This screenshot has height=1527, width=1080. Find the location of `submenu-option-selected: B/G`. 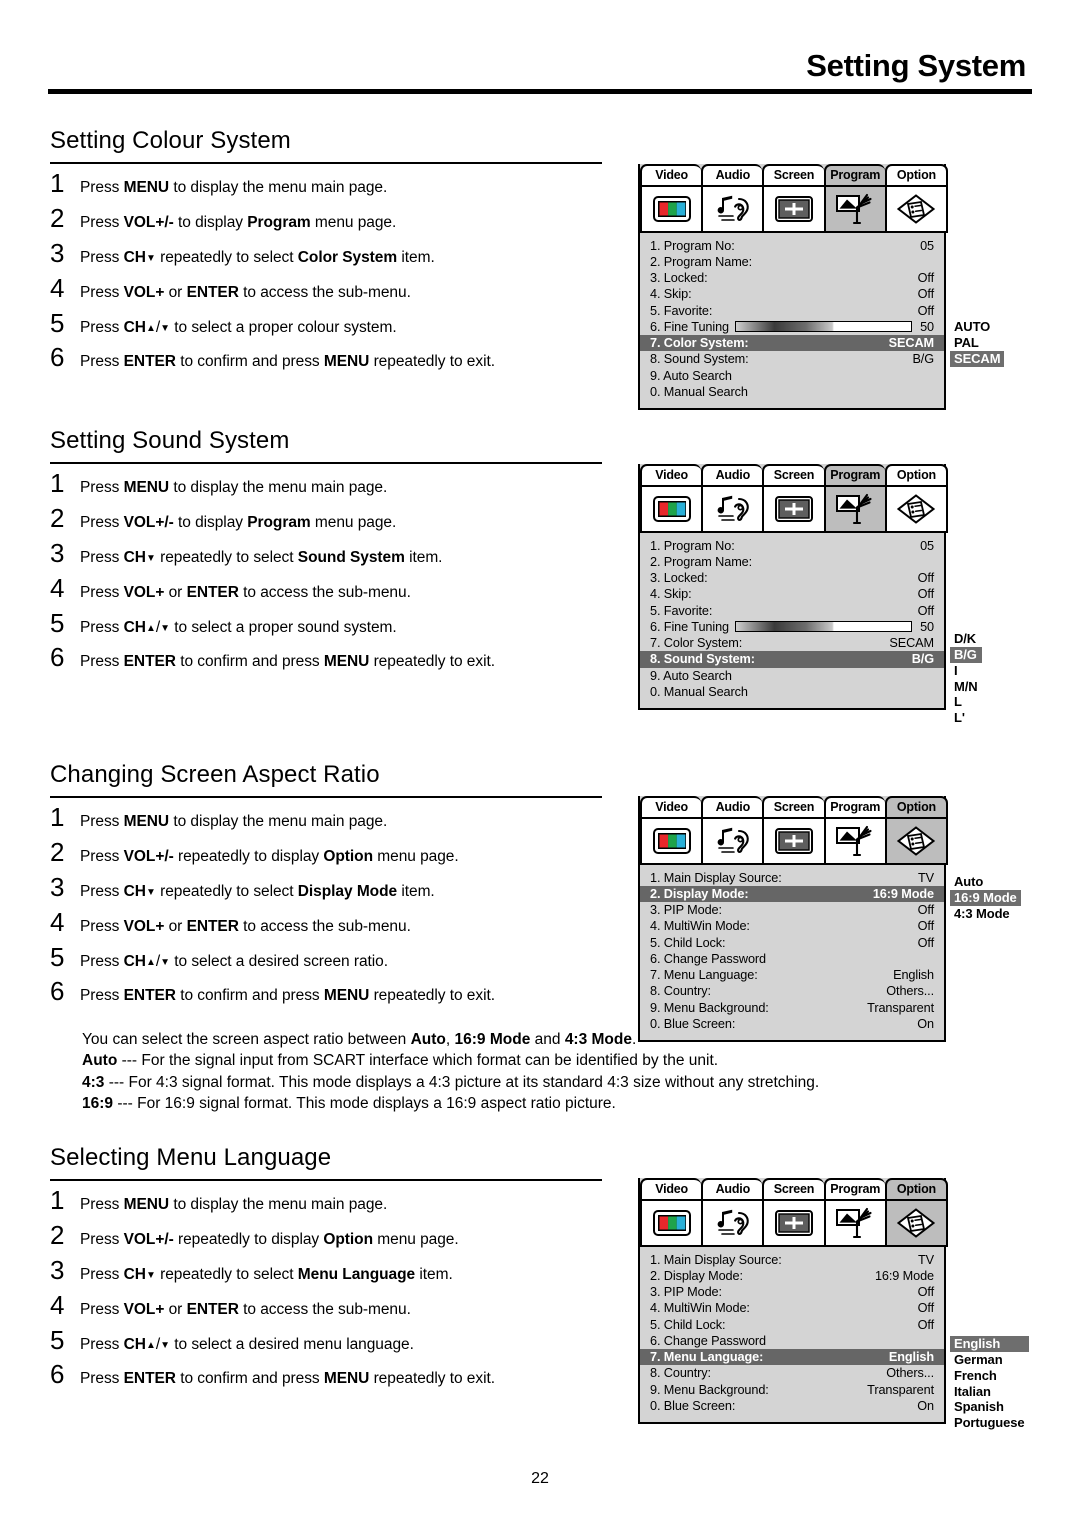

submenu-option-selected: B/G is located at coordinates (966, 654).